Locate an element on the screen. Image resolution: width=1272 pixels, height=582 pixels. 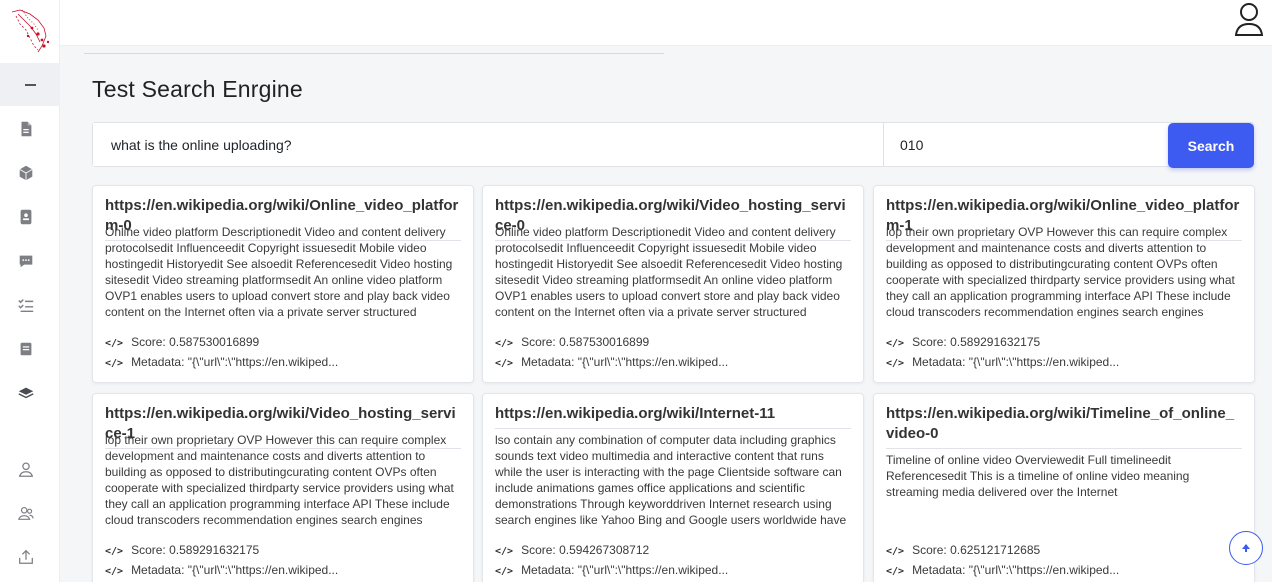
users-icon is located at coordinates (26, 513).